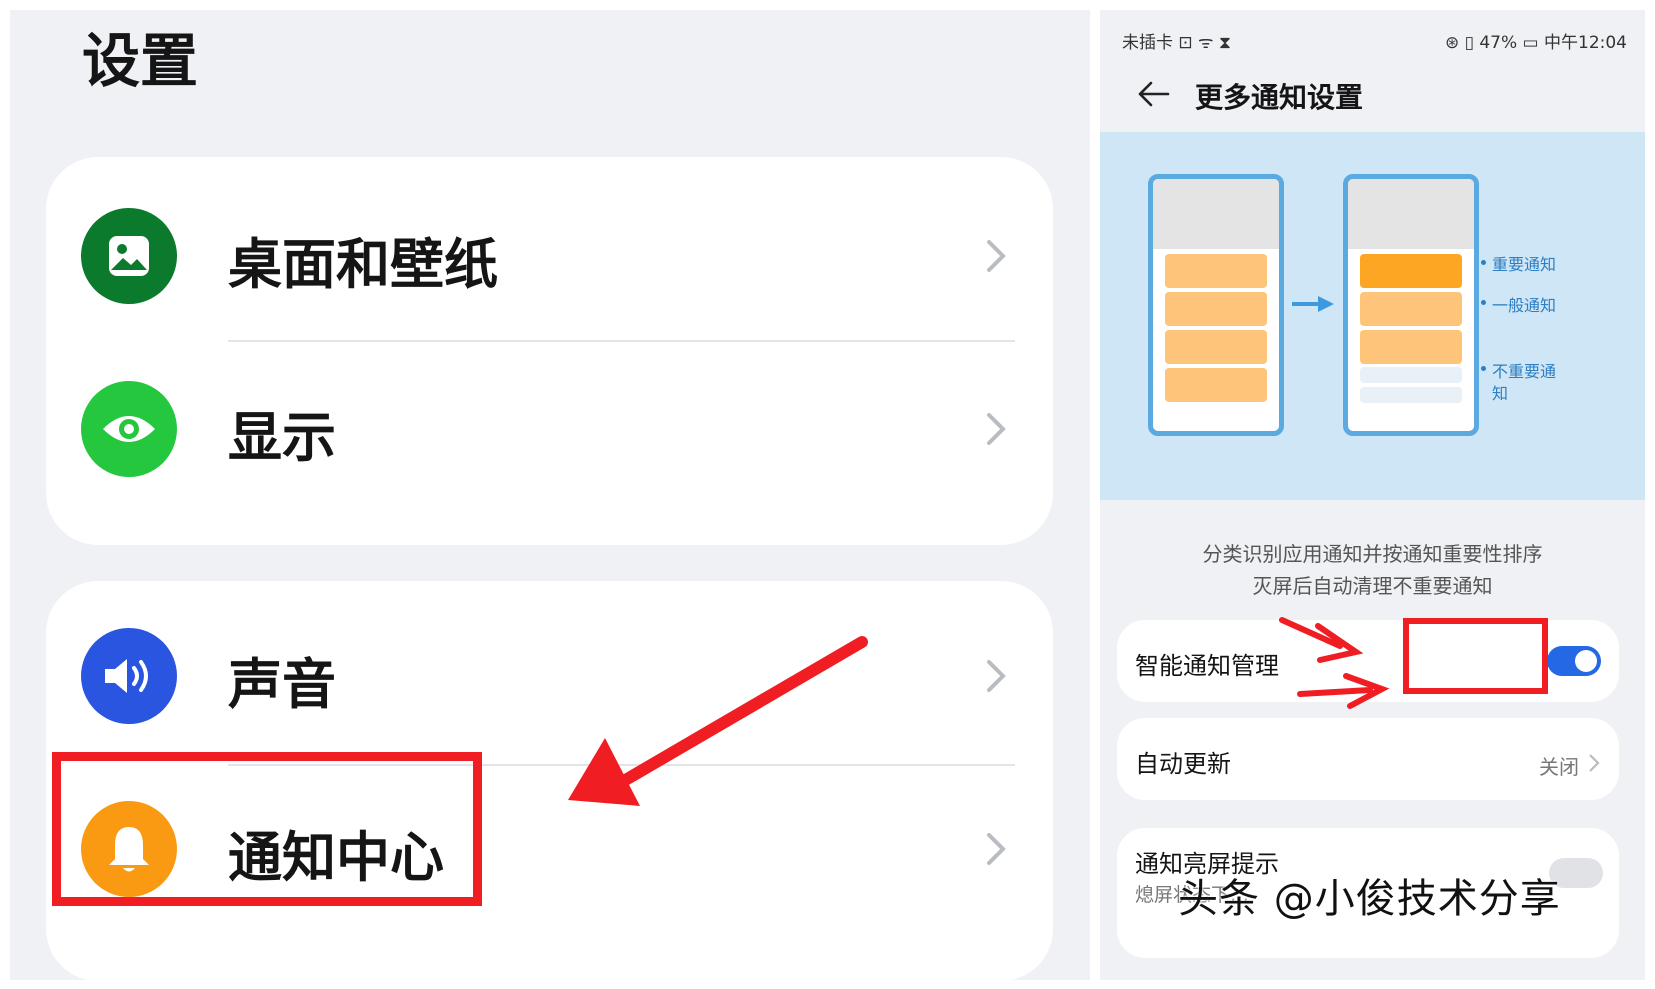 The image size is (1655, 989). What do you see at coordinates (1207, 666) in the screenshot?
I see `row-label: 智能通知管理` at bounding box center [1207, 666].